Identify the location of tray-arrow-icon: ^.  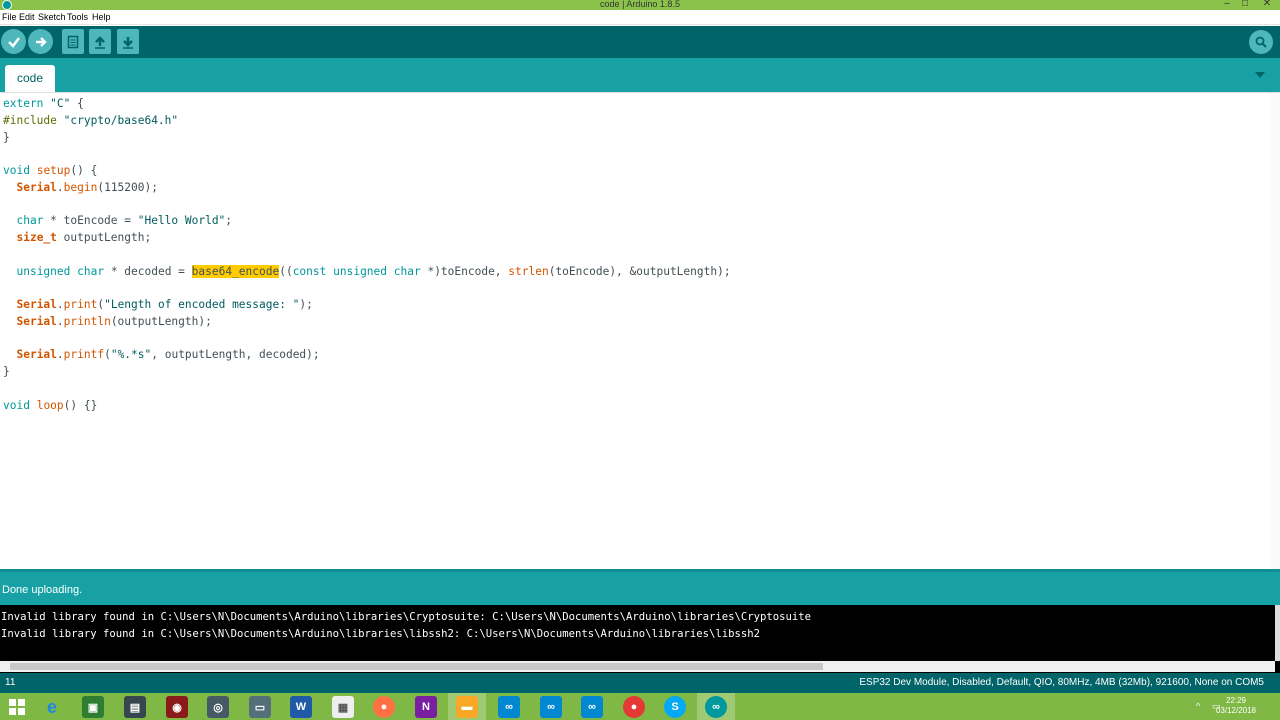
(1198, 706).